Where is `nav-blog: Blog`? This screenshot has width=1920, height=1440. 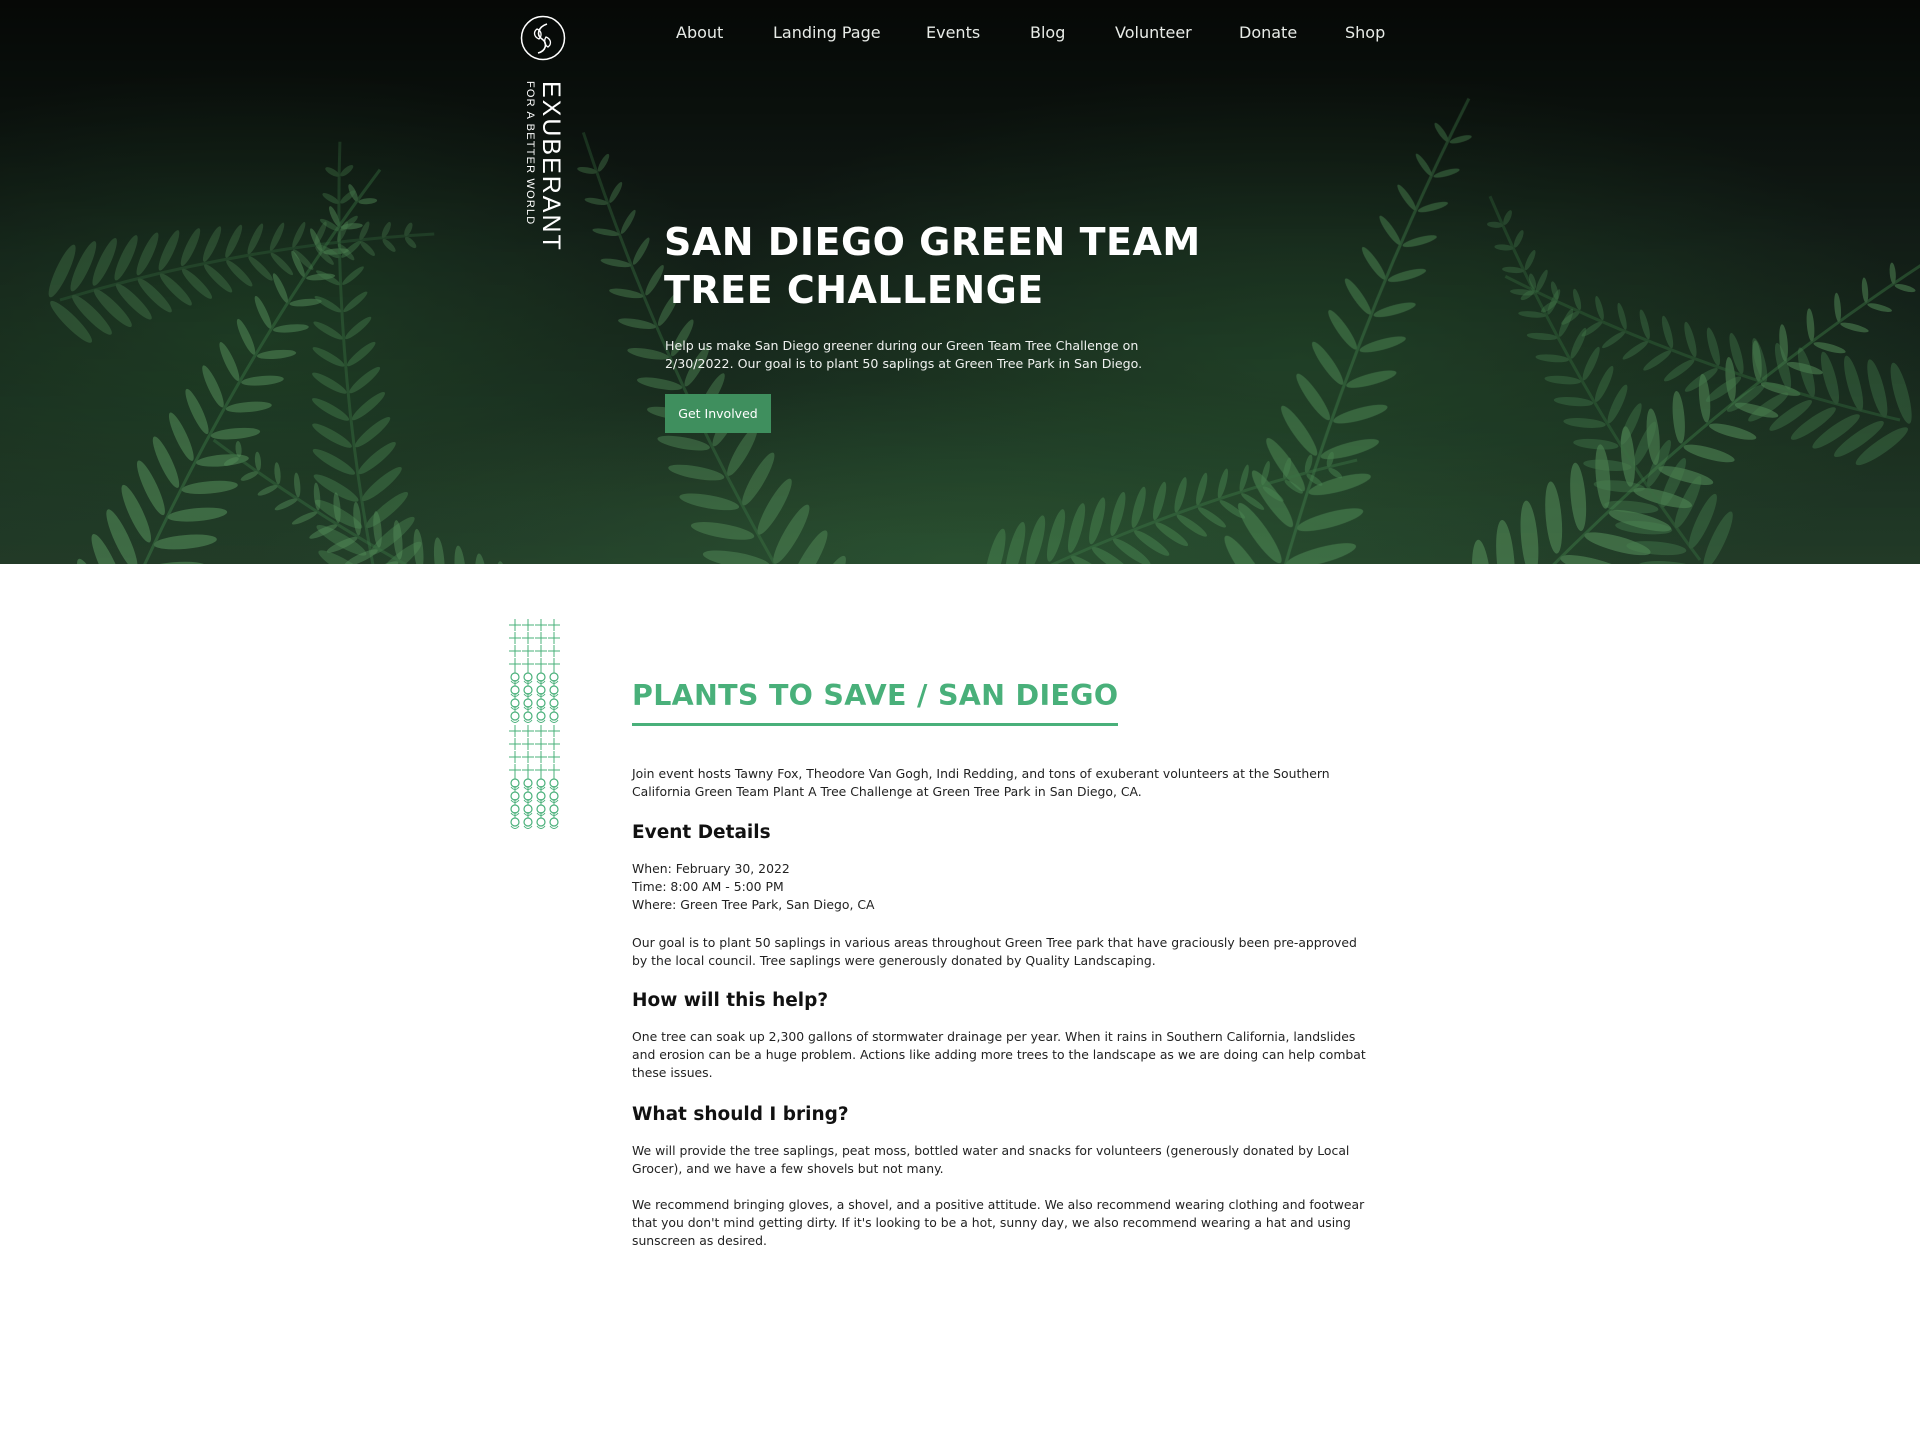 nav-blog: Blog is located at coordinates (1047, 32).